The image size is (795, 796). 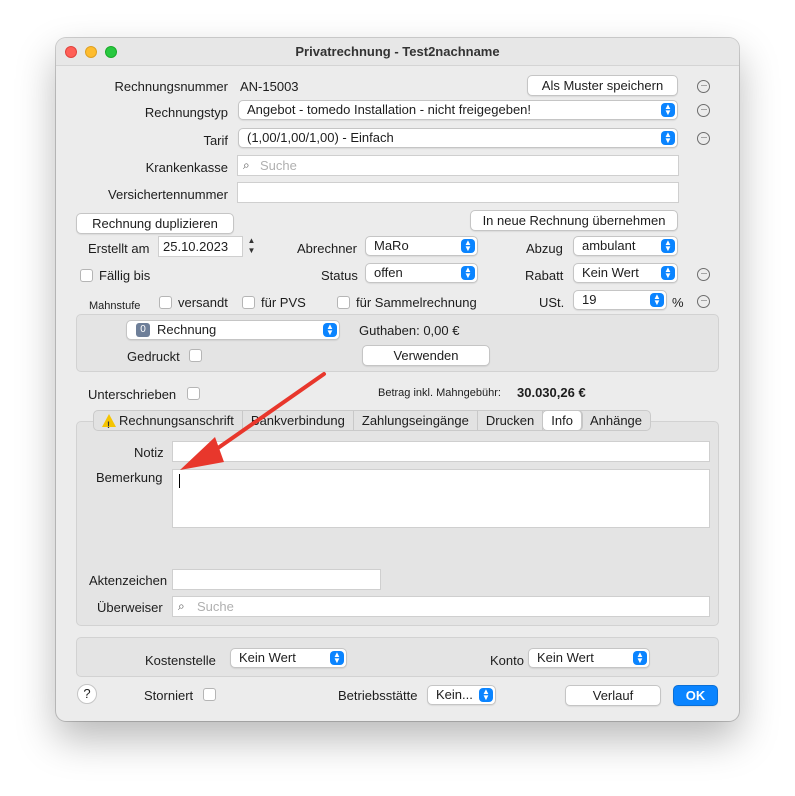 I want to click on abrechner-label: Abrechner, so click(x=327, y=248).